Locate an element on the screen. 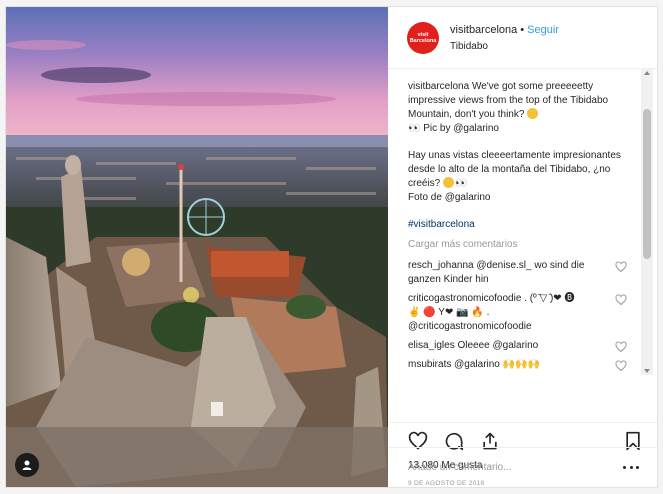 This screenshot has width=663, height=494. follow-button: Seguir is located at coordinates (543, 30).